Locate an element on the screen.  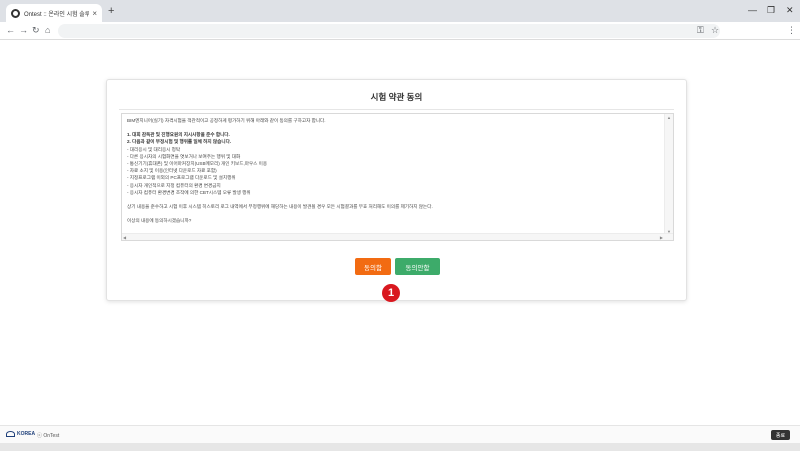
bookmark-star-icon: ☆ is located at coordinates (715, 30).